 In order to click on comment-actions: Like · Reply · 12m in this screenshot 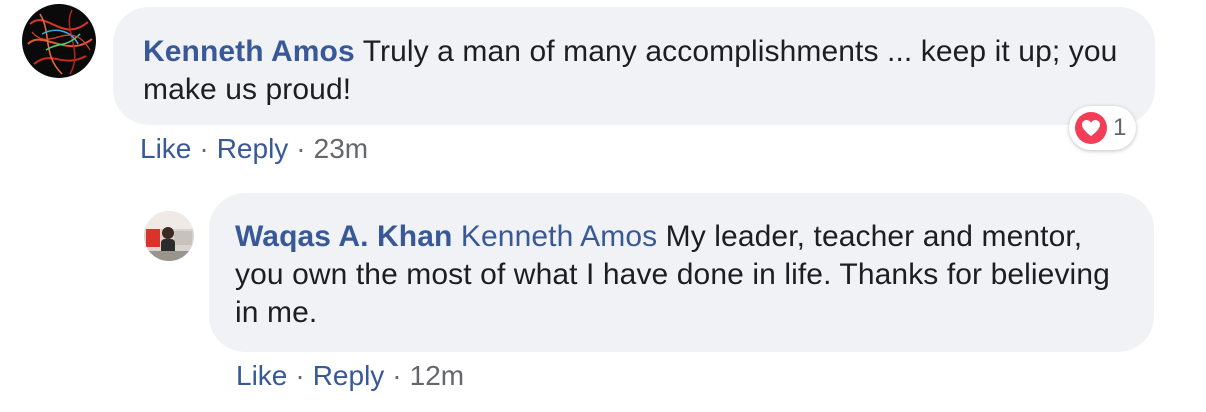, I will do `click(350, 376)`.